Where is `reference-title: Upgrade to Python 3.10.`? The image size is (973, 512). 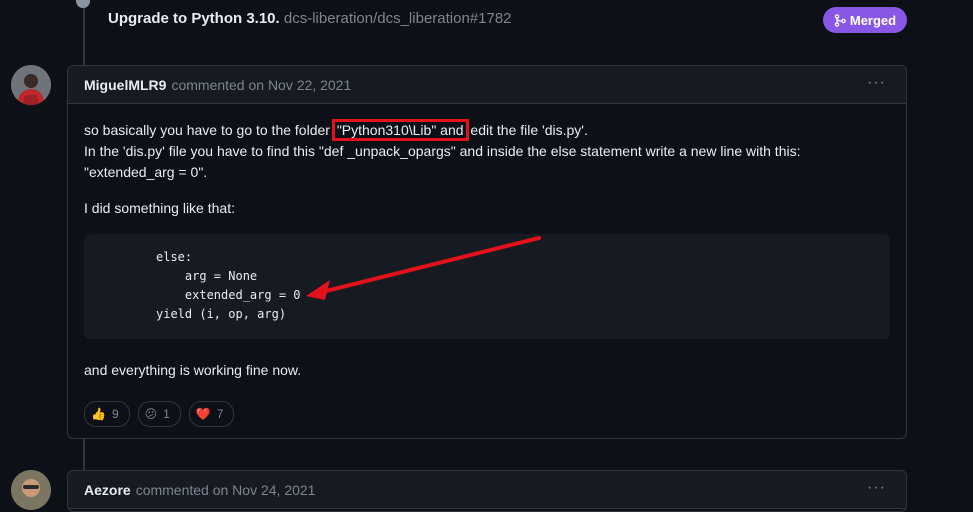
reference-title: Upgrade to Python 3.10. is located at coordinates (194, 18).